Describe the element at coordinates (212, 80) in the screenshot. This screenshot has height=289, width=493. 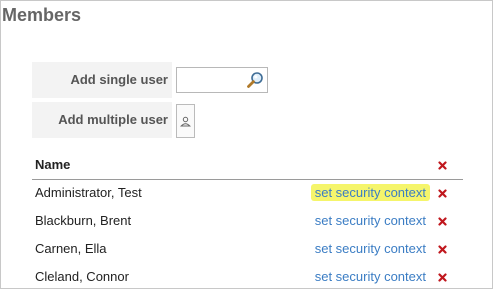
I see `single-user-search-input` at that location.